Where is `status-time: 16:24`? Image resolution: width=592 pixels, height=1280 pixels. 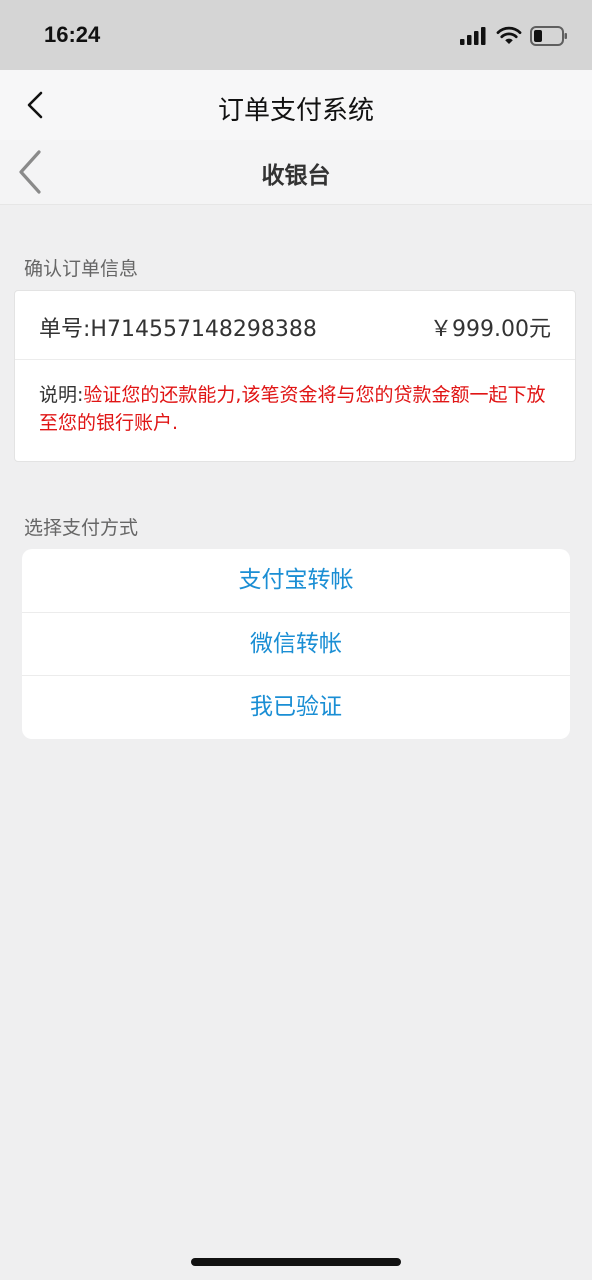 status-time: 16:24 is located at coordinates (72, 34).